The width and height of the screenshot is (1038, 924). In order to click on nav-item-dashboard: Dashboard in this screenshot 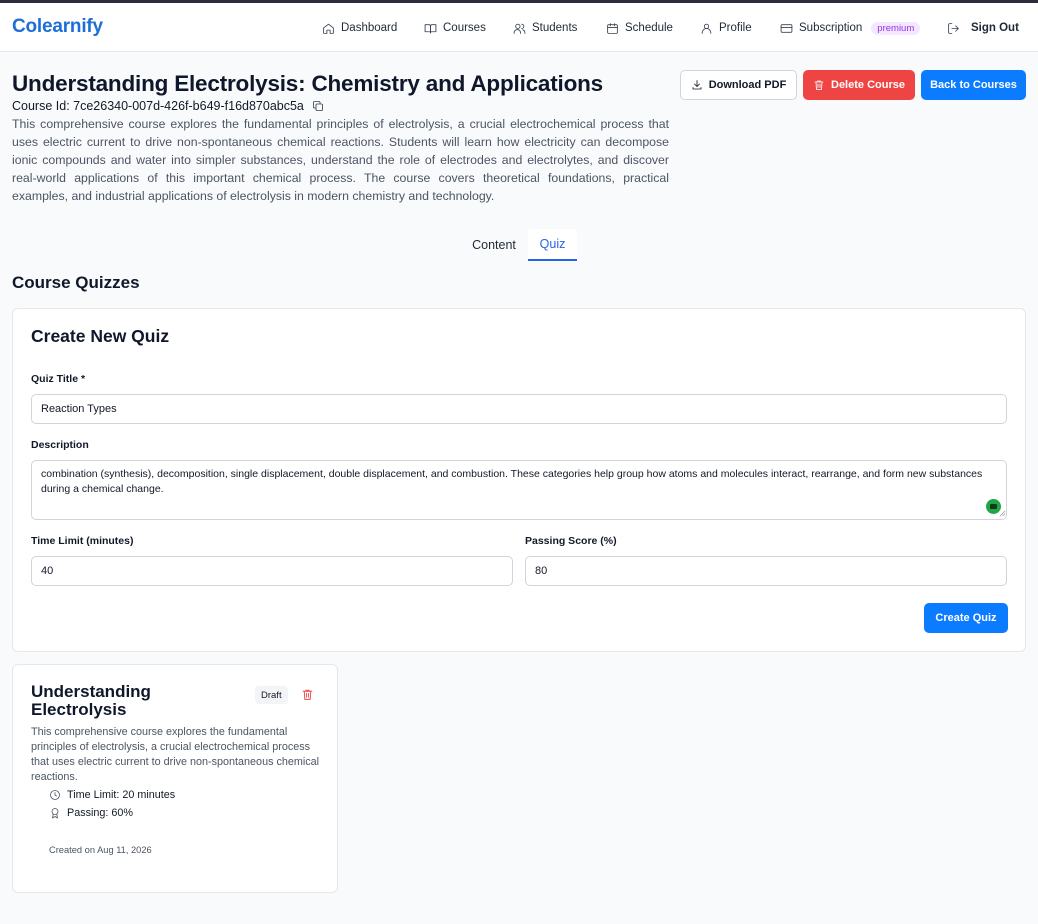, I will do `click(359, 28)`.